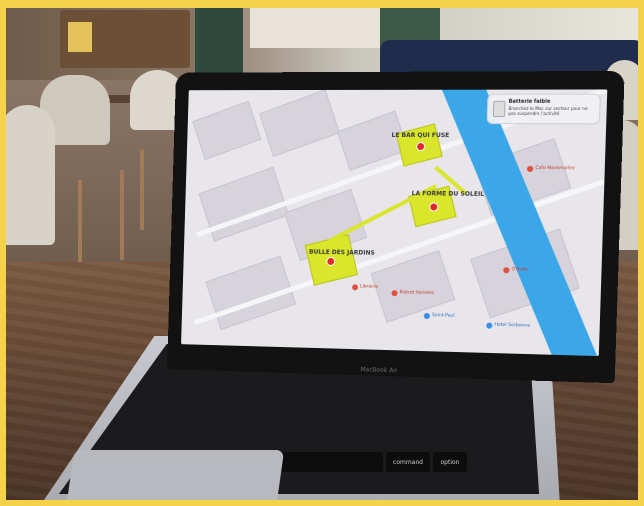  What do you see at coordinates (315, 28) in the screenshot?
I see `window` at bounding box center [315, 28].